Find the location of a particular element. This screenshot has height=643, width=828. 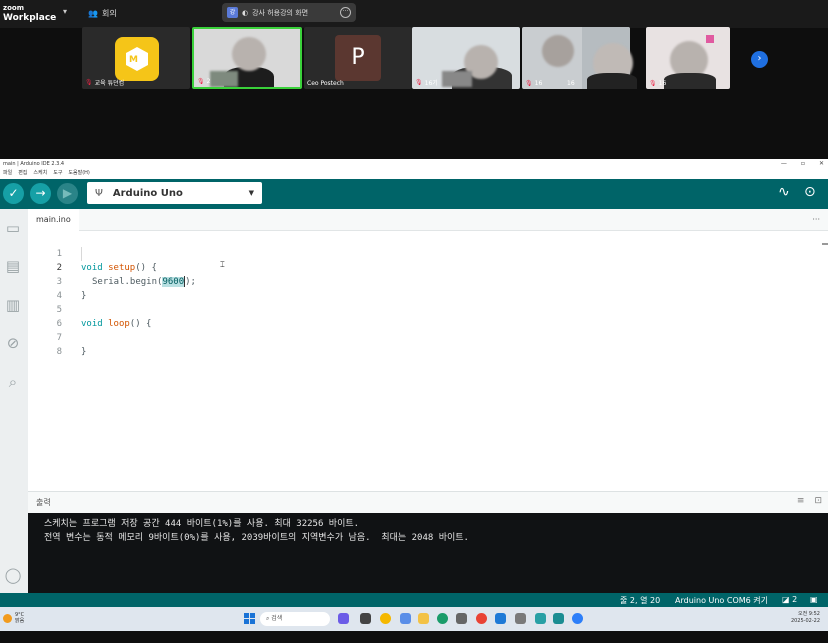

toolbar: ✓ → ▶ Ψ Arduino Uno ▼ ∿ ⊙ is located at coordinates (414, 194).